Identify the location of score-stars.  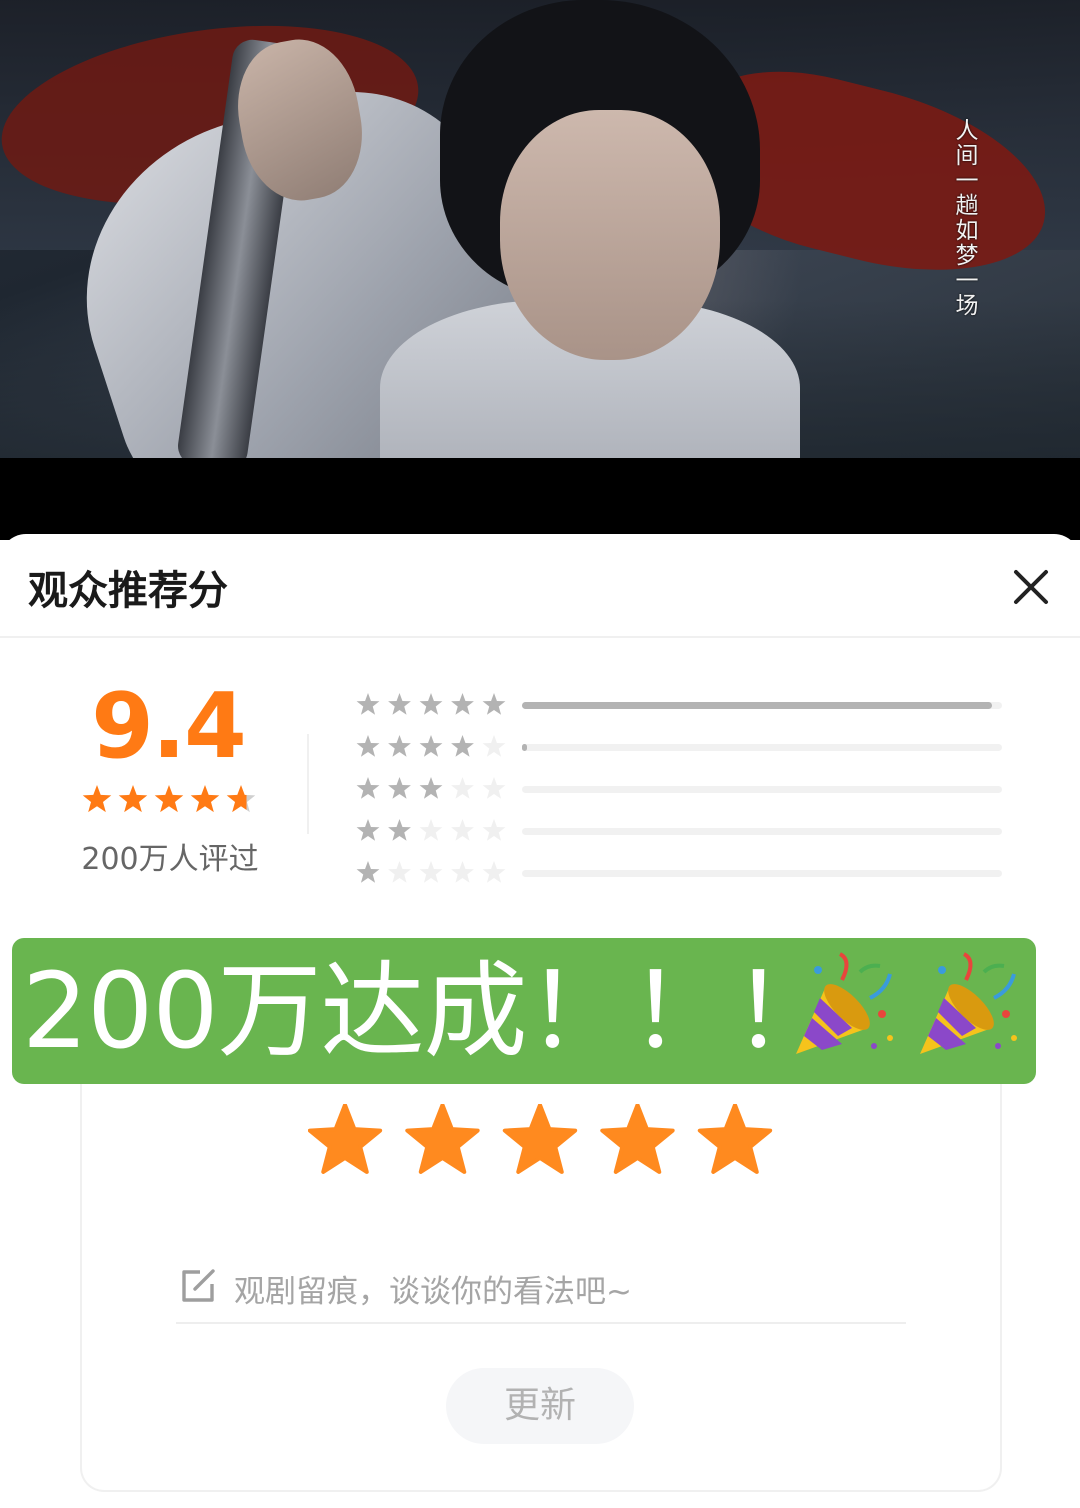
(169, 799).